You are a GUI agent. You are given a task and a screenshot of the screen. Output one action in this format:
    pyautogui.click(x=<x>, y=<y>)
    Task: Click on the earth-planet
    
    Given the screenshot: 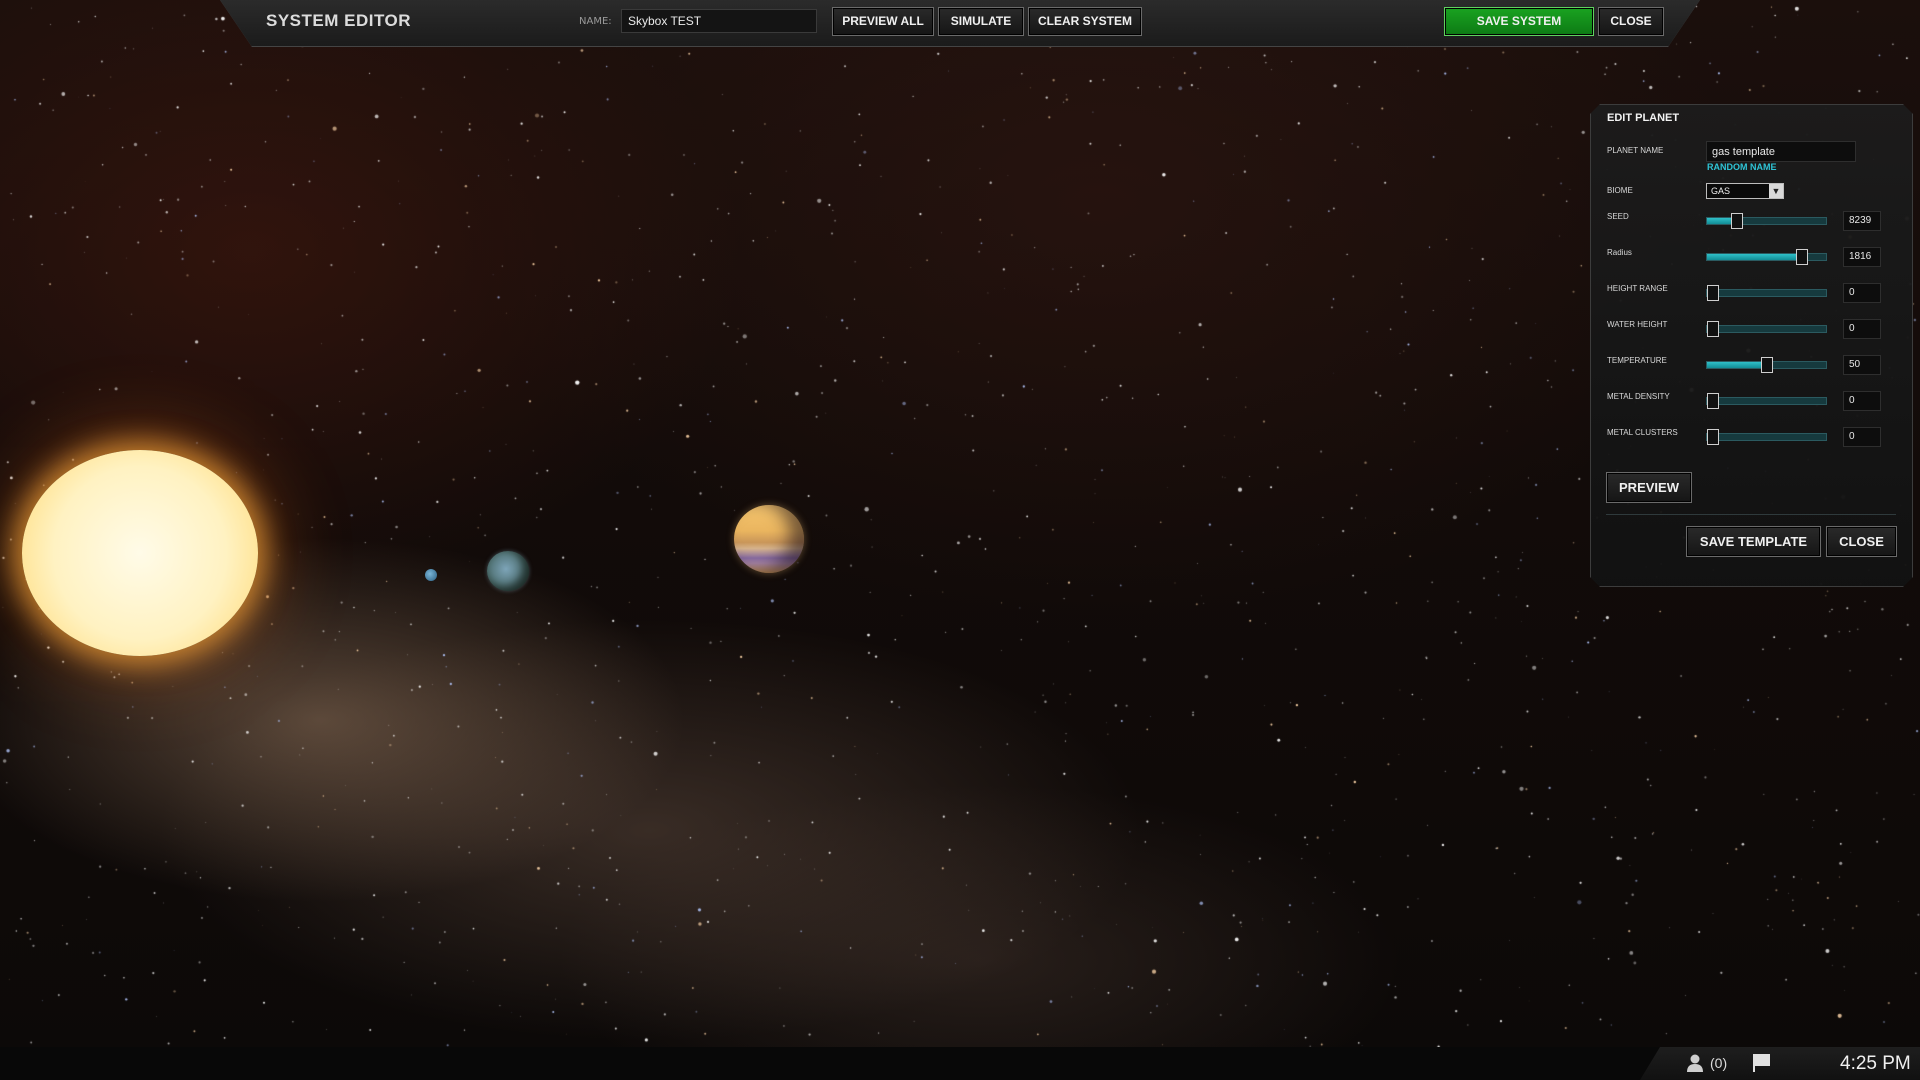 What is the action you would take?
    pyautogui.click(x=508, y=571)
    